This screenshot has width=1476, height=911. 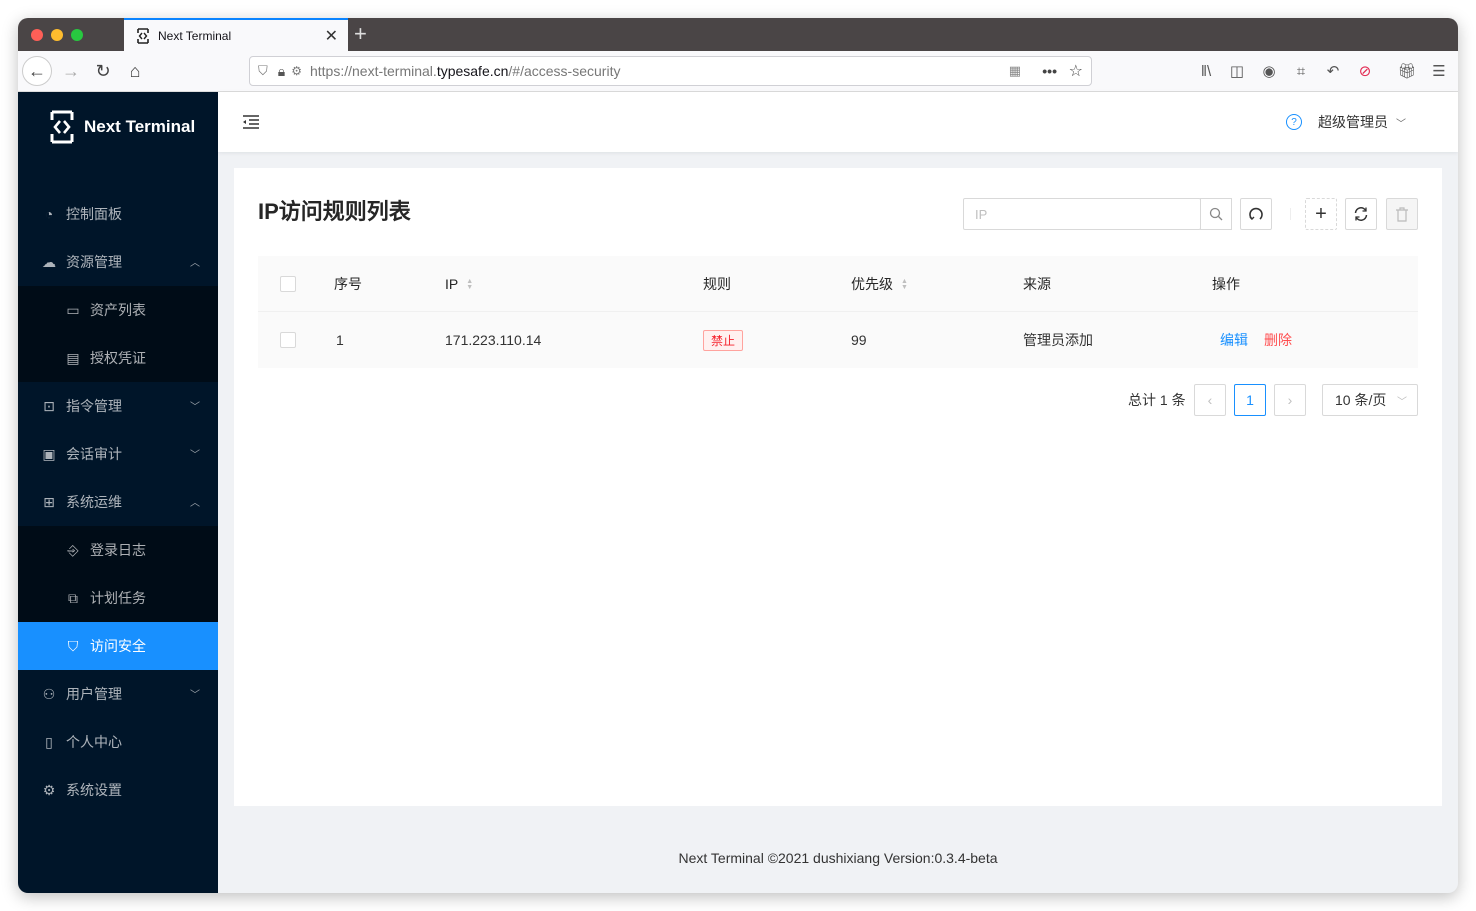 I want to click on logo-icon, so click(x=62, y=127).